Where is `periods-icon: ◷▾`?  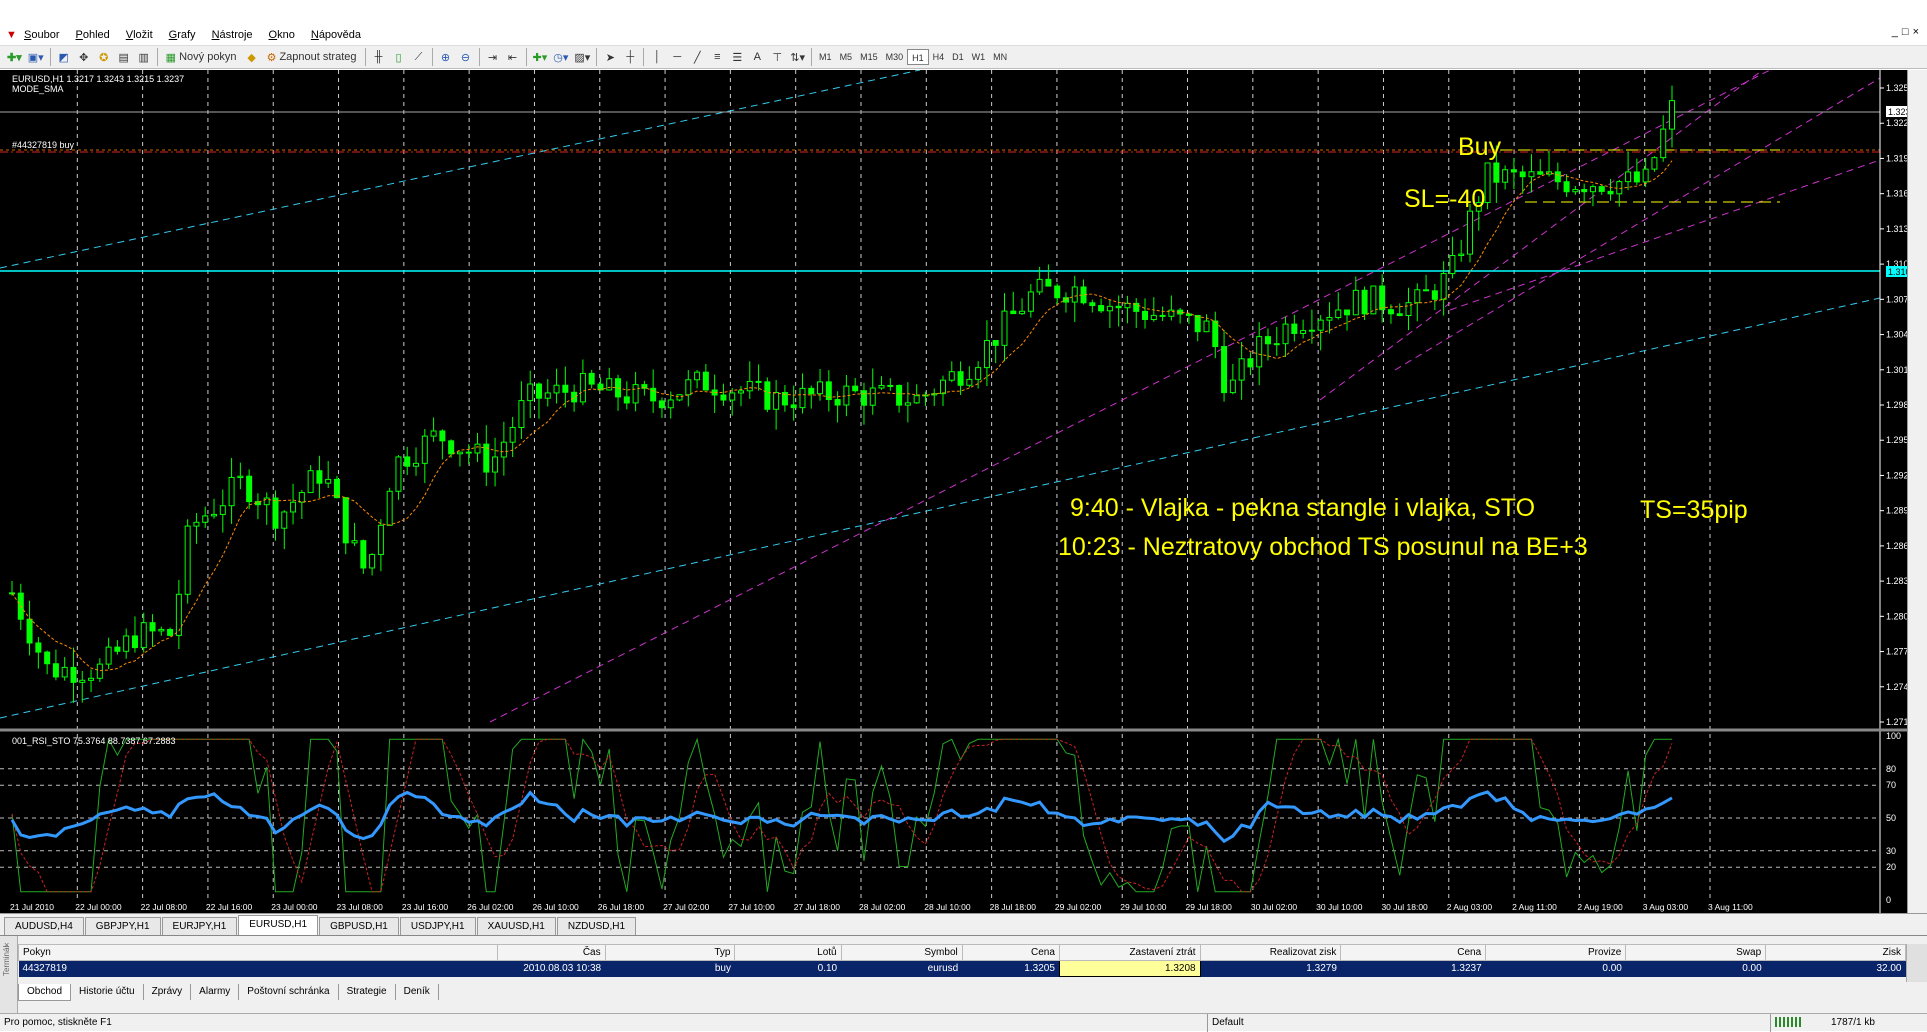
periods-icon: ◷▾ is located at coordinates (560, 57).